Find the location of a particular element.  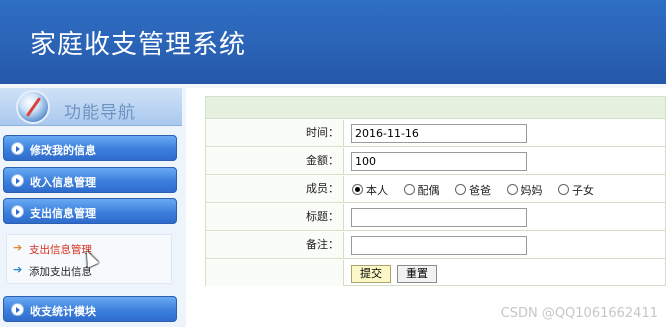

member-option-child: 子女 is located at coordinates (576, 190).